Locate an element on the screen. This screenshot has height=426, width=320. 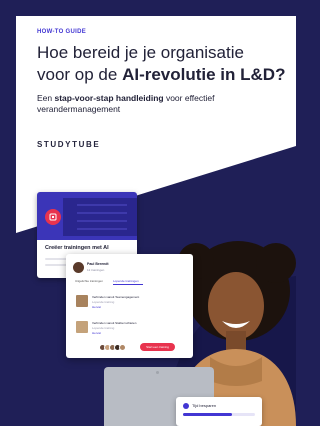
title-line-2: voor op de AI-revolutie in L&D? is located at coordinates (166, 75).